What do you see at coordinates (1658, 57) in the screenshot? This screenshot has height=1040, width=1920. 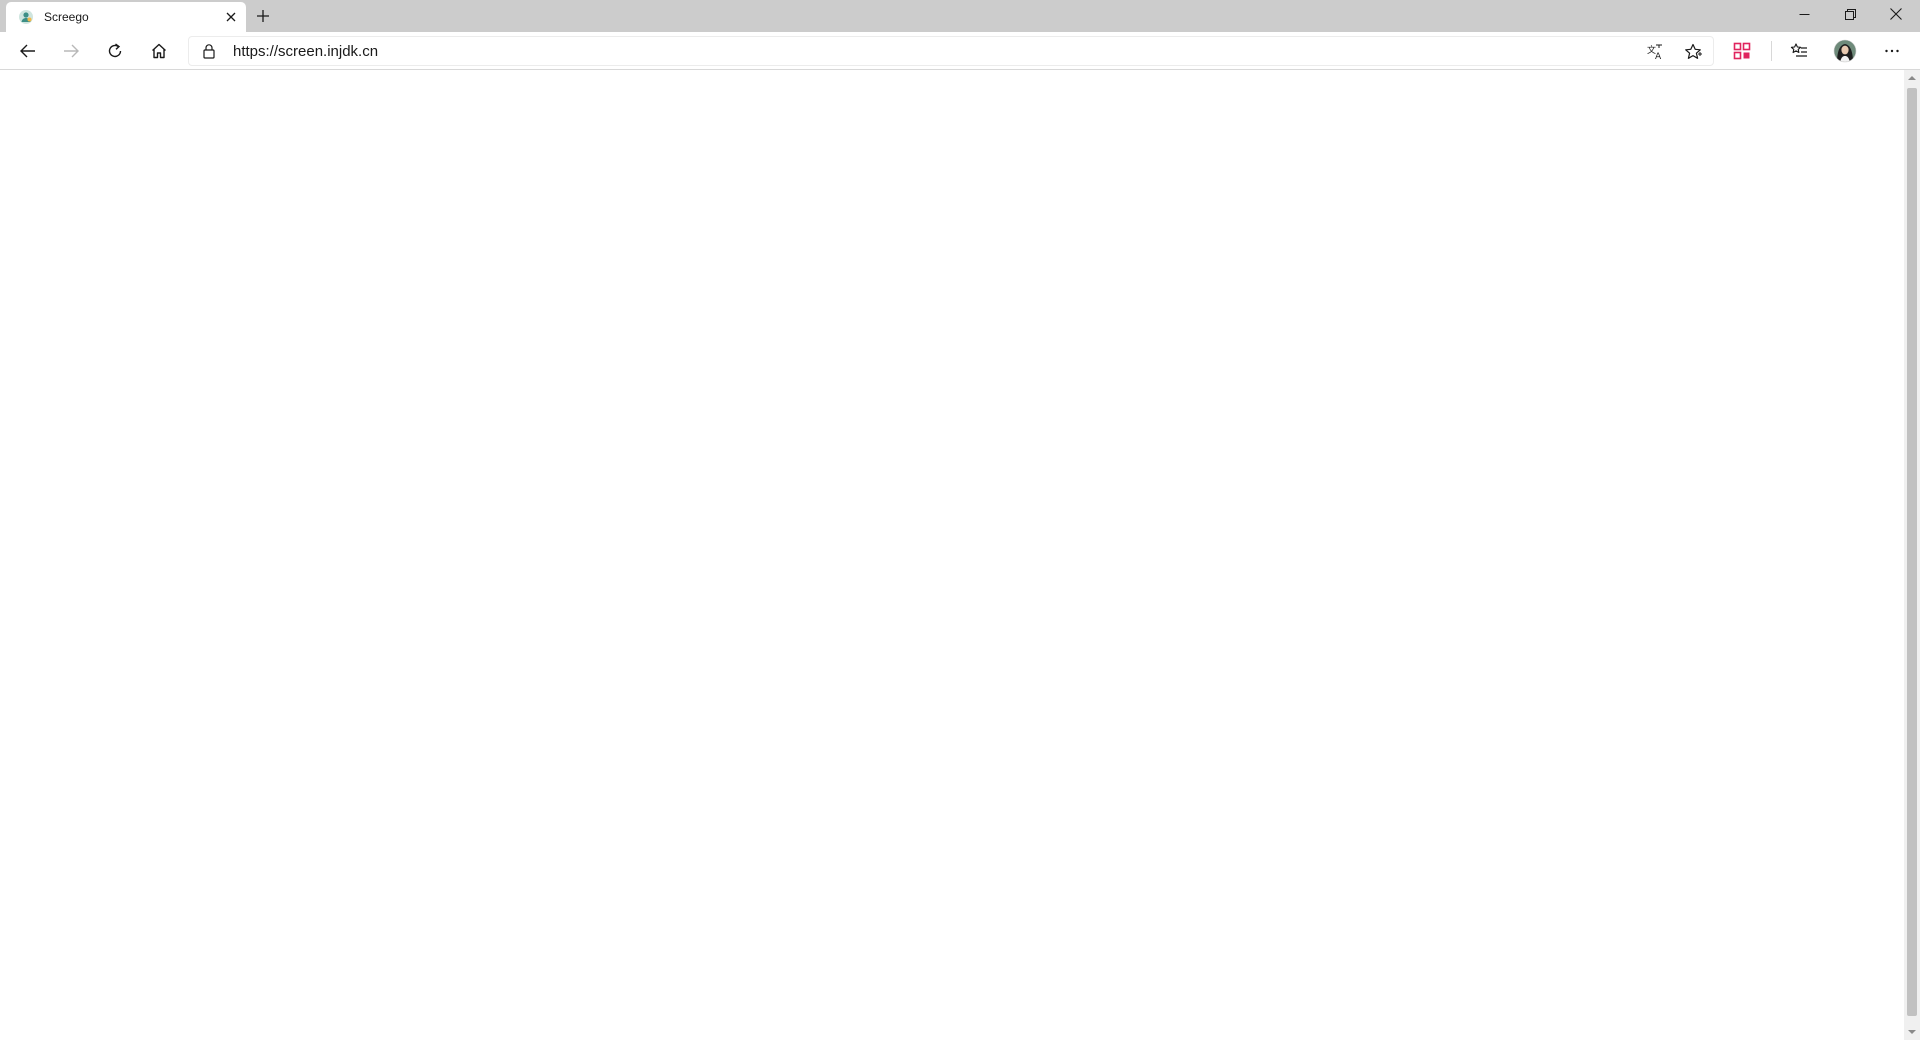 I see `svg-text: A` at bounding box center [1658, 57].